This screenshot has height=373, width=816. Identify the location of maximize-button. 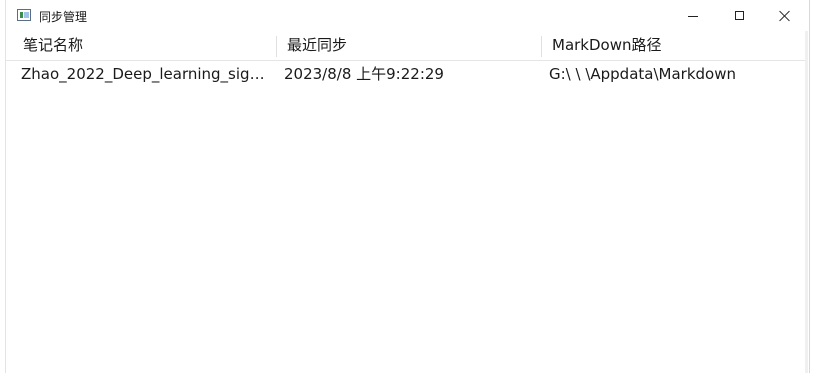
(739, 15).